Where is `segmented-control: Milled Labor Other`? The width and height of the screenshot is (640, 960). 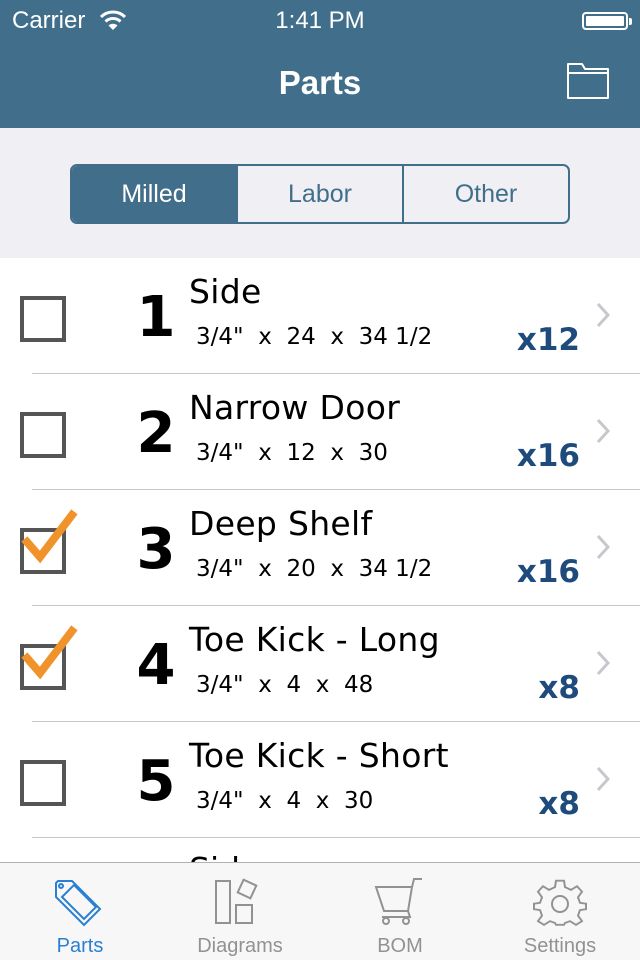
segmented-control: Milled Labor Other is located at coordinates (320, 194).